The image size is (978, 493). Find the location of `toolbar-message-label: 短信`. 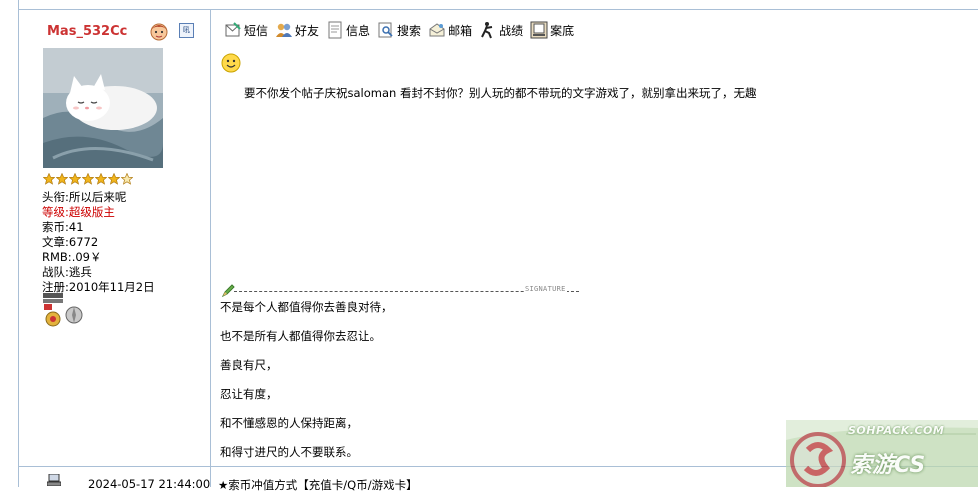

toolbar-message-label: 短信 is located at coordinates (256, 30).